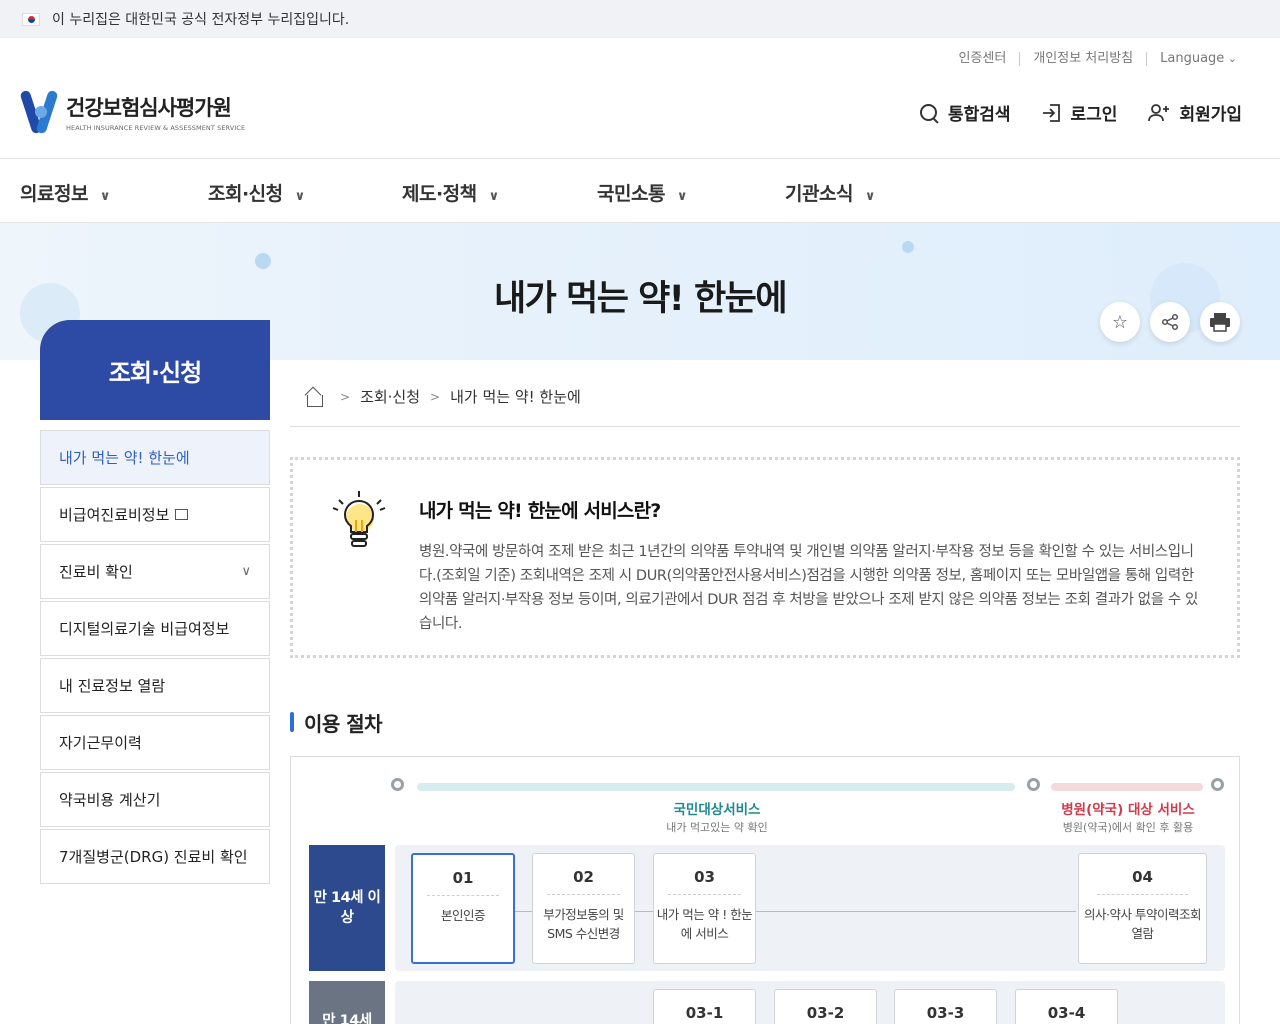 Image resolution: width=1280 pixels, height=1024 pixels. What do you see at coordinates (31, 19) in the screenshot?
I see `korea-flag-icon` at bounding box center [31, 19].